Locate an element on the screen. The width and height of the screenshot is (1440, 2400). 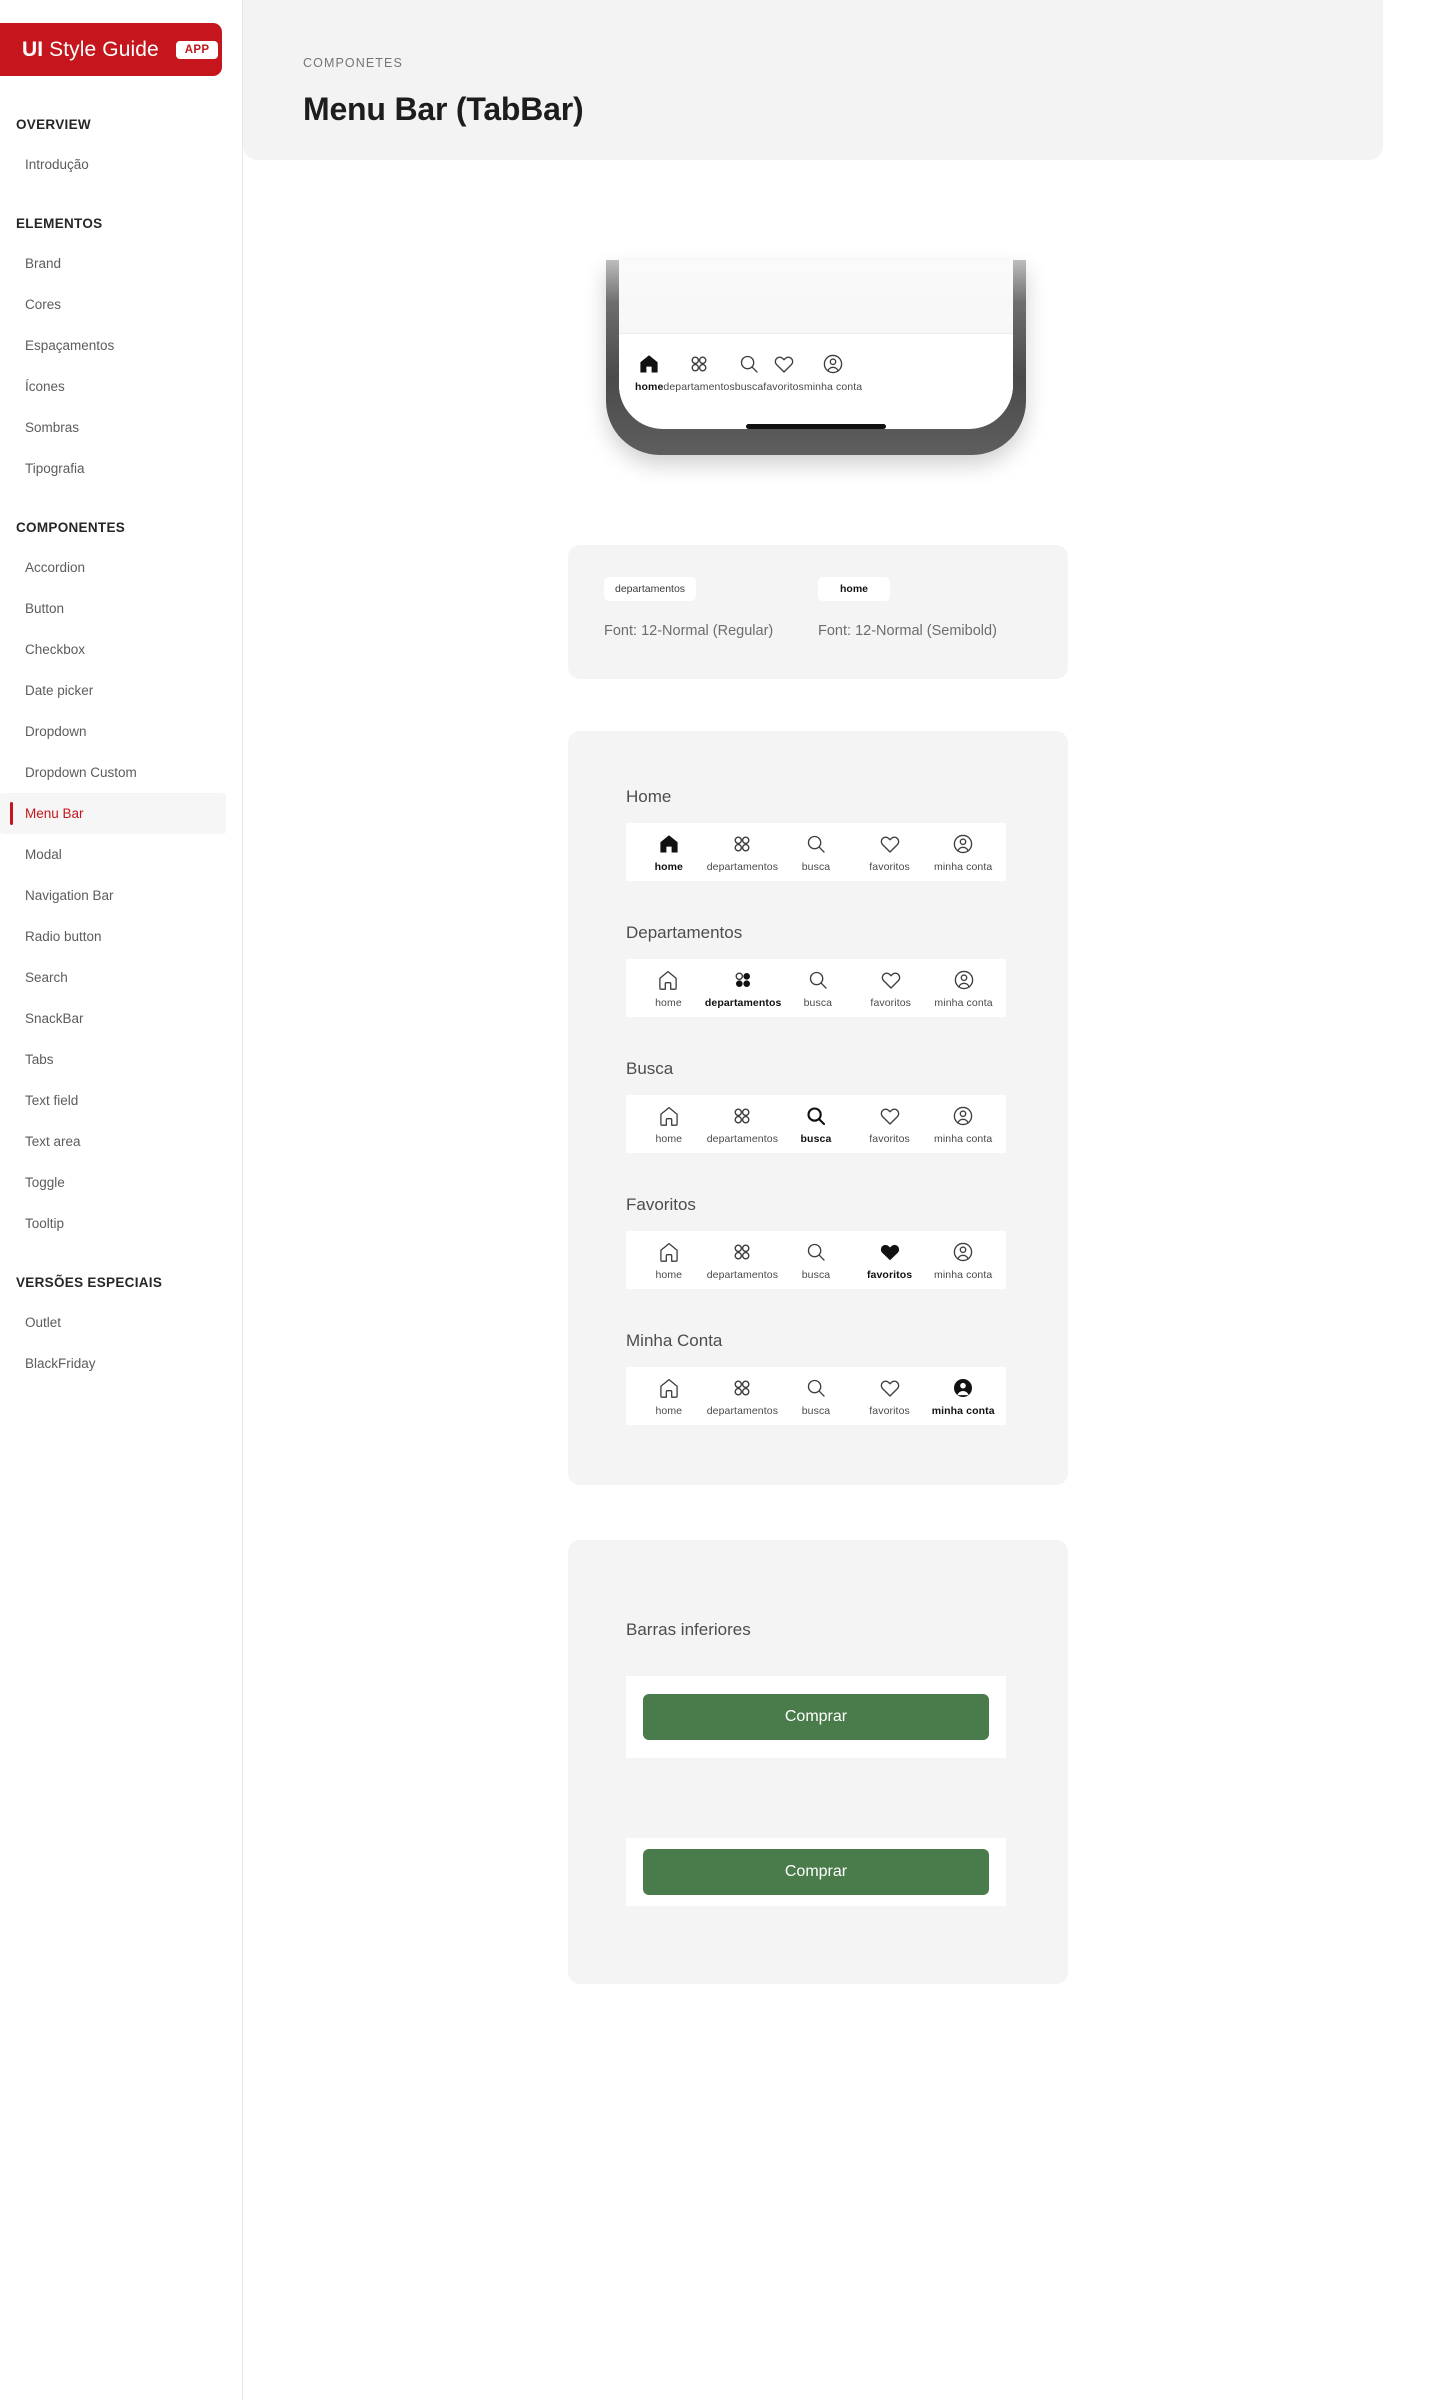
sidebar-item-navigation-bar: Navigation Bar is located at coordinates (121, 895).